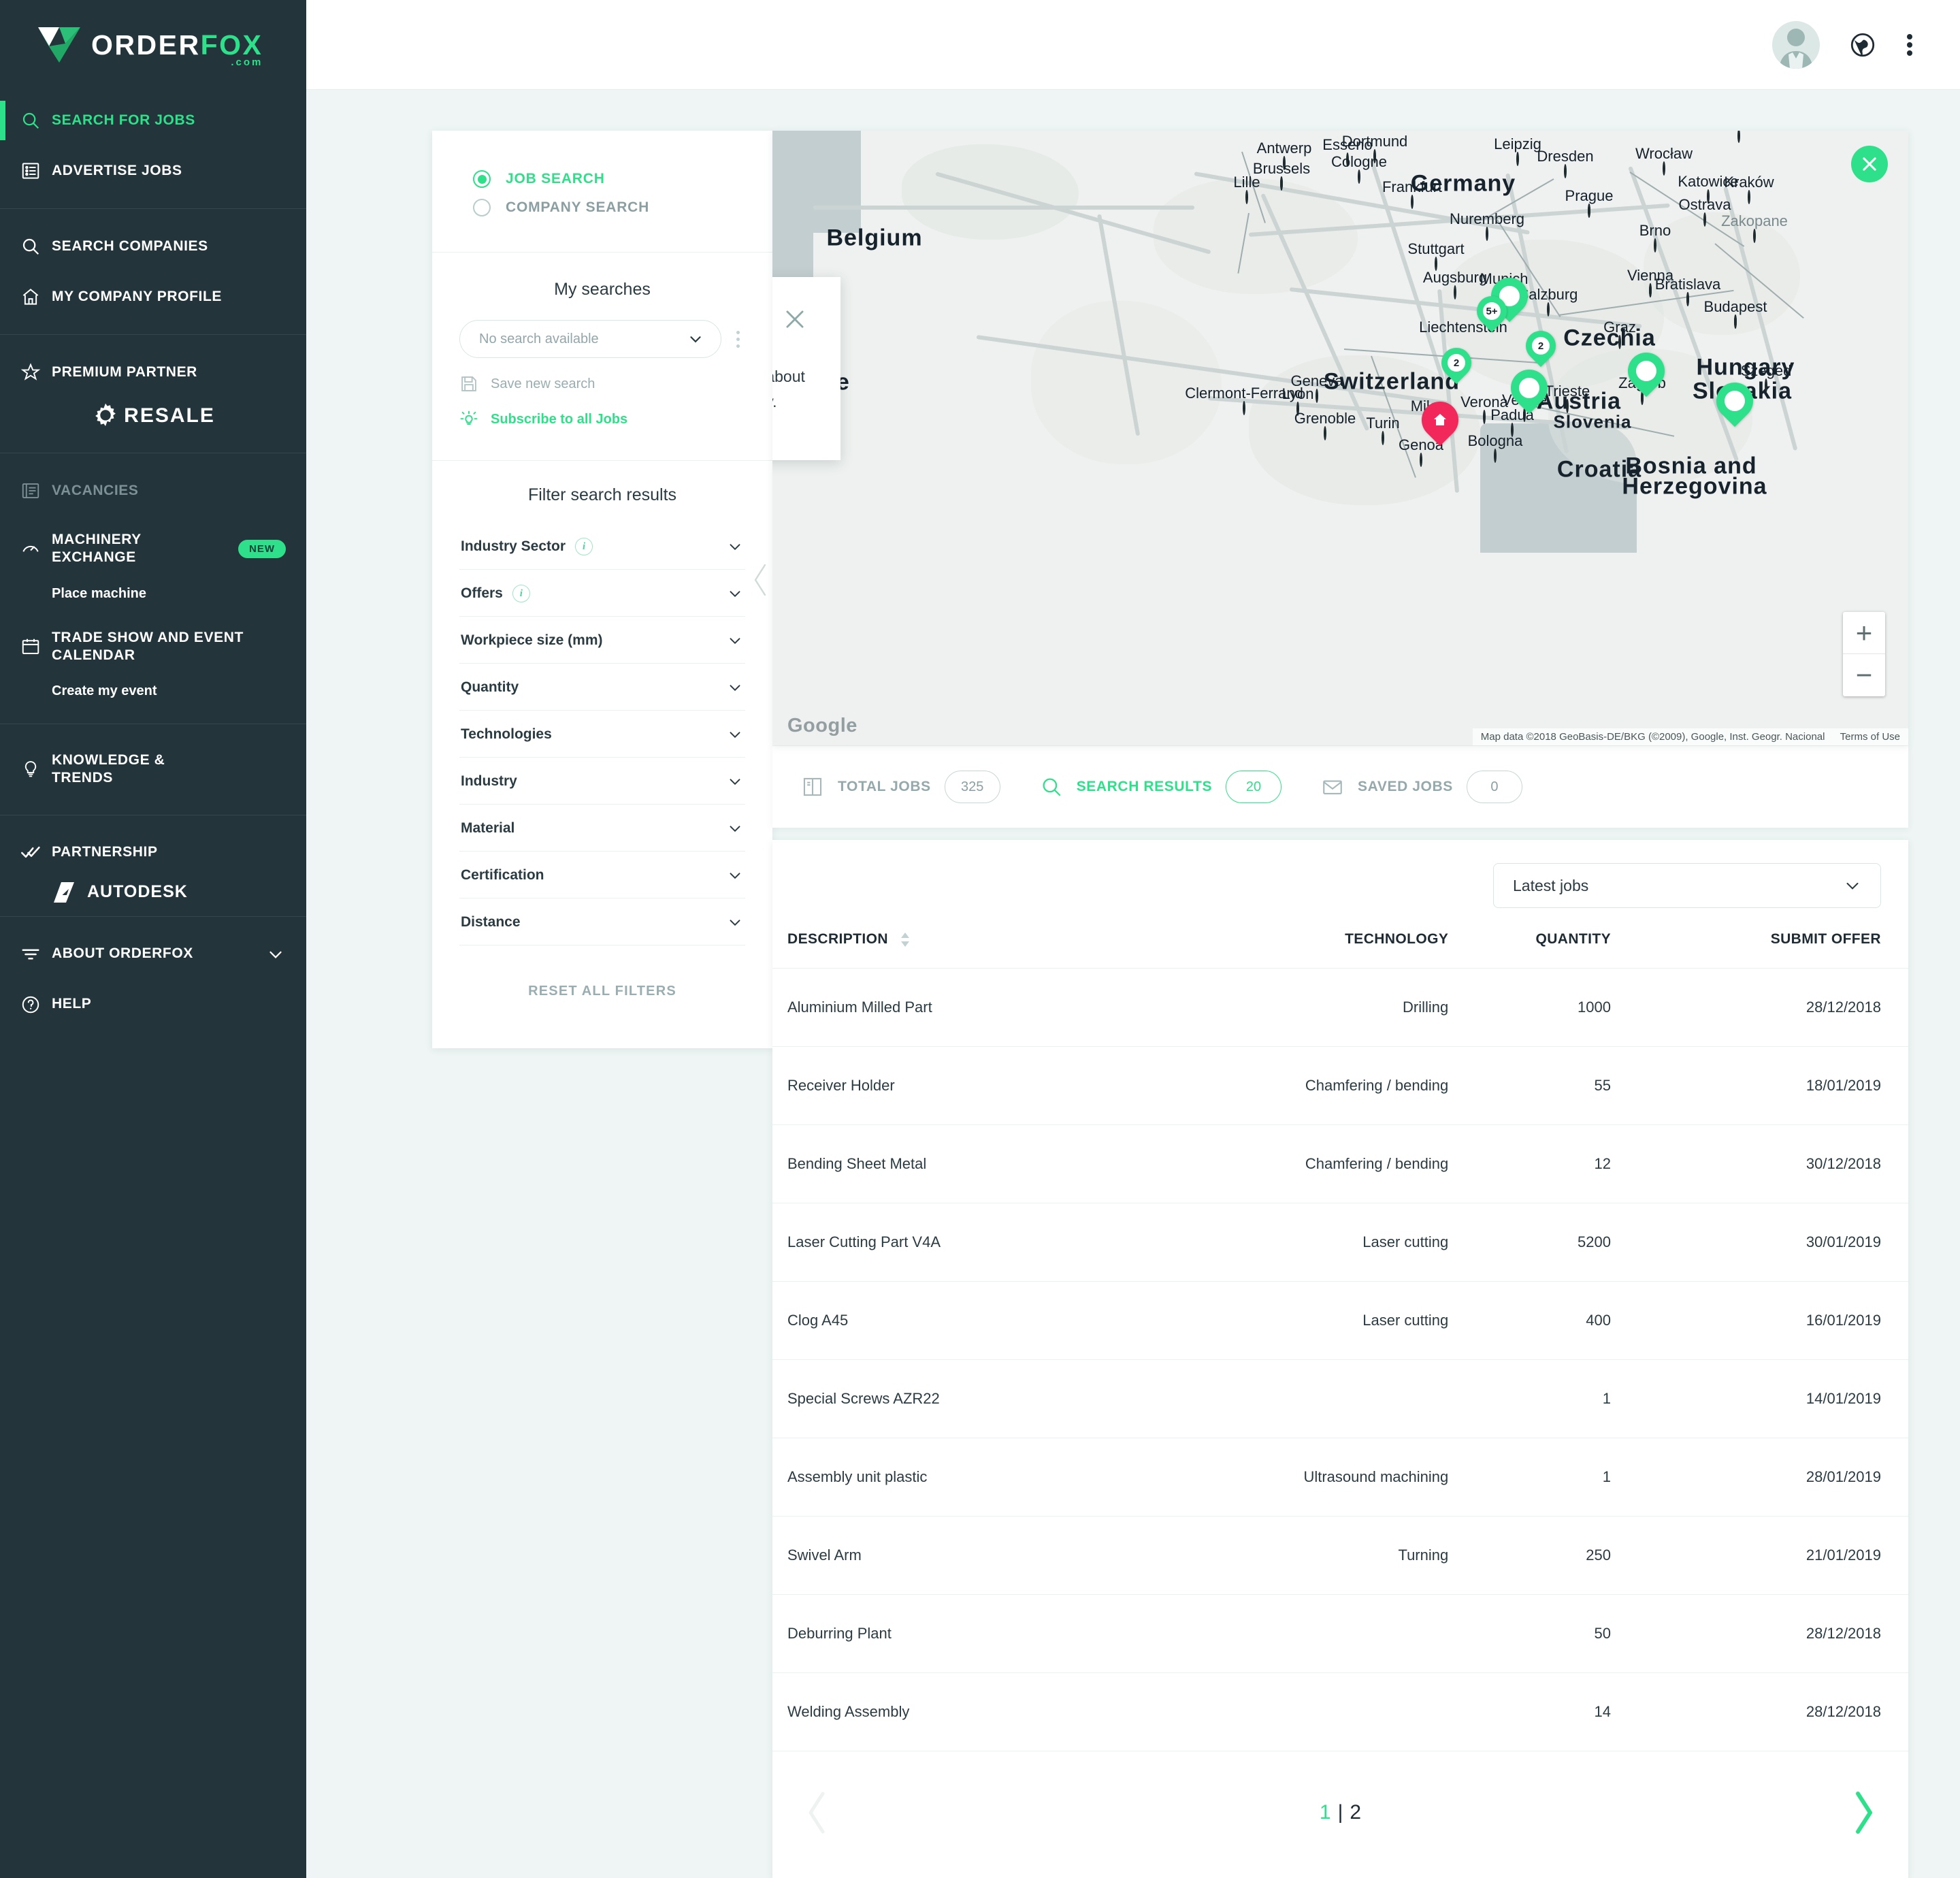 The height and width of the screenshot is (1878, 1960). What do you see at coordinates (761, 580) in the screenshot?
I see `collapse-panel-button` at bounding box center [761, 580].